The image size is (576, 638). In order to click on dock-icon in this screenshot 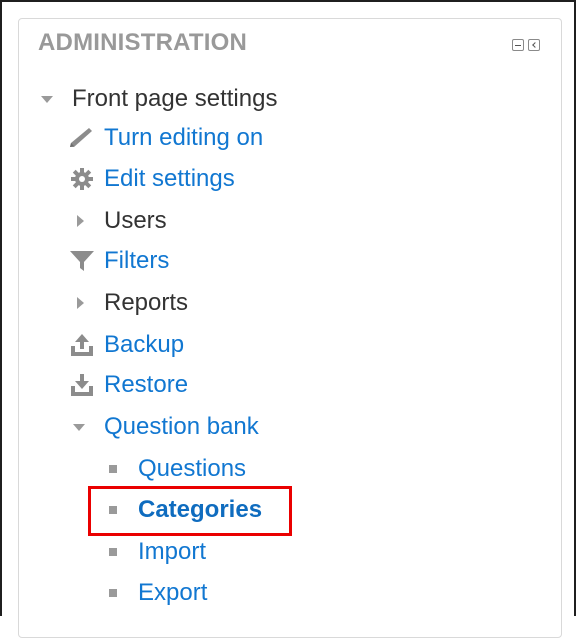, I will do `click(534, 45)`.